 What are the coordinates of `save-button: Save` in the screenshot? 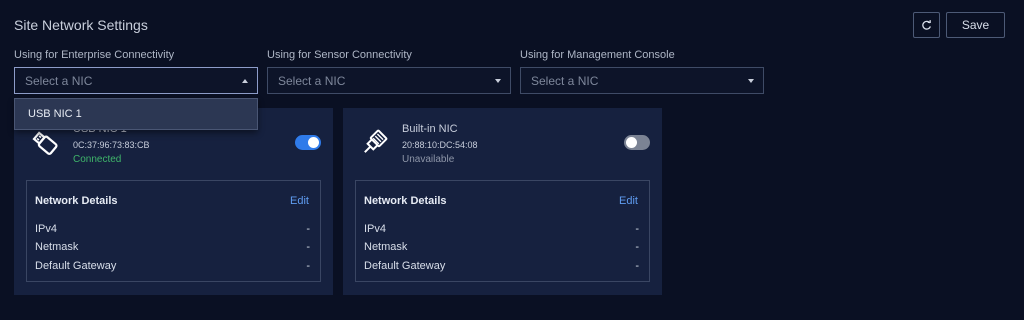 It's located at (975, 25).